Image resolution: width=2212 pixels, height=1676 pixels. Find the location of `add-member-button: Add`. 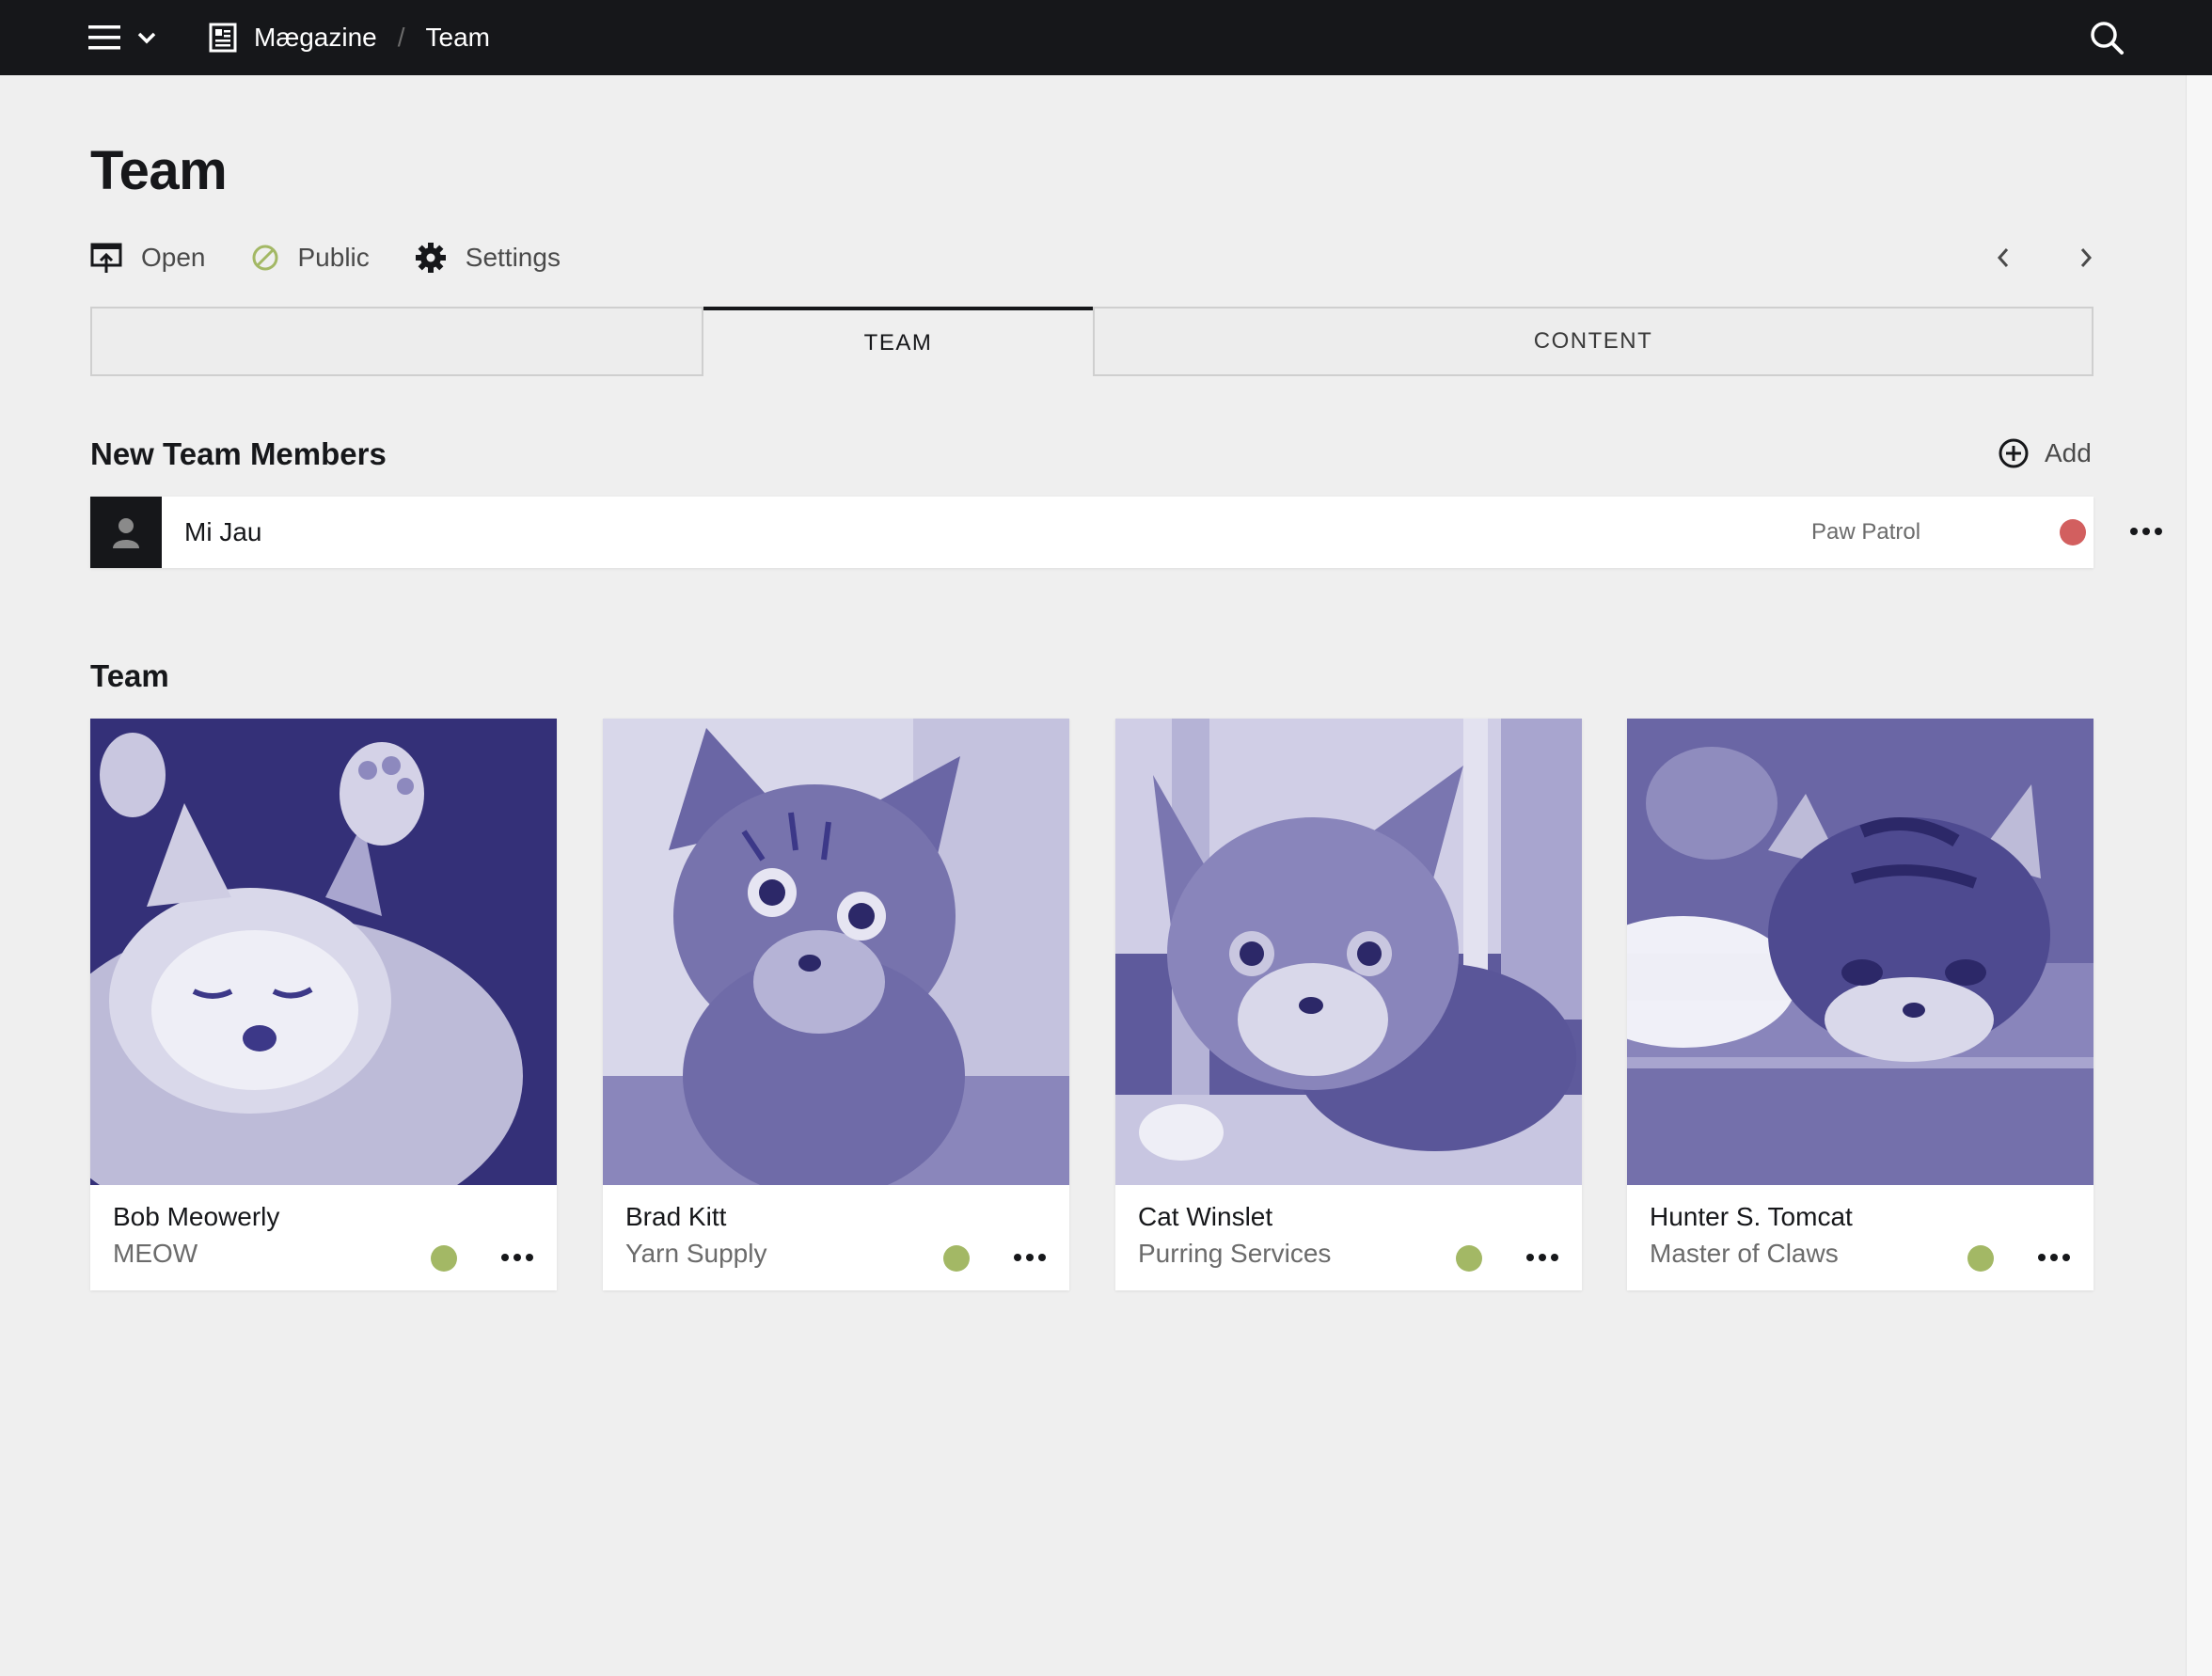

add-member-button: Add is located at coordinates (2045, 453).